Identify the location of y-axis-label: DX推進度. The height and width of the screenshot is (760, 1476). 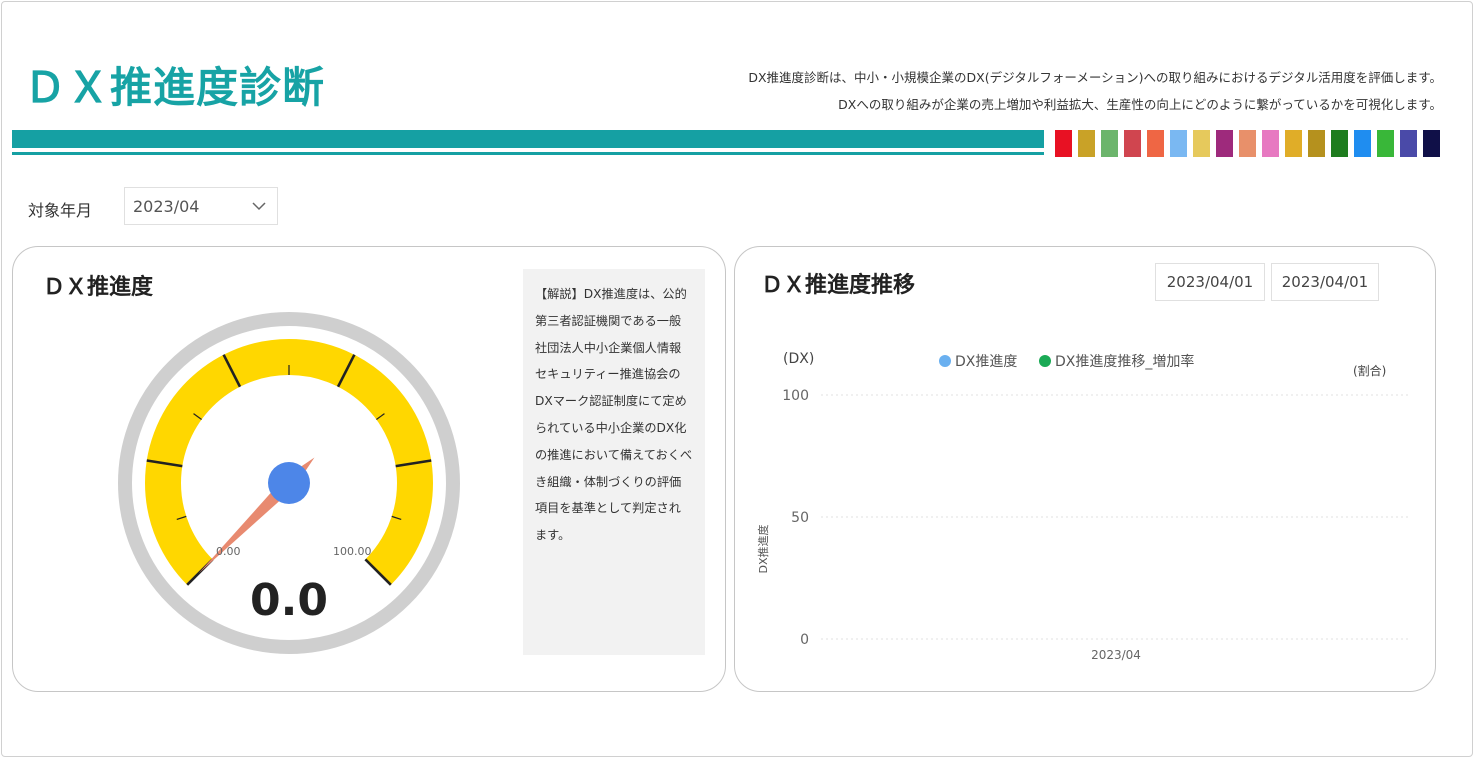
(763, 548).